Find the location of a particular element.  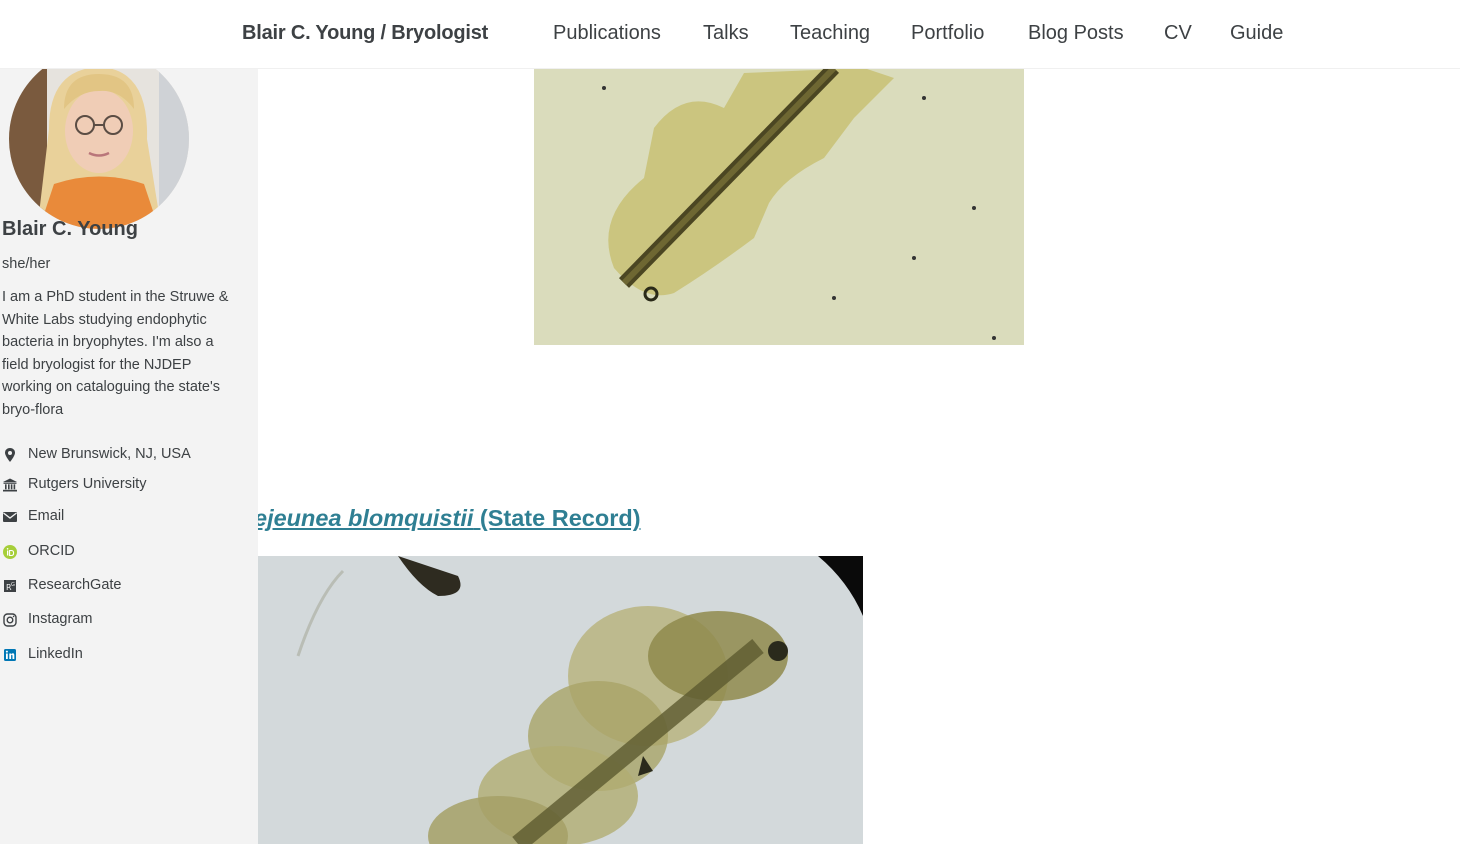

avatar is located at coordinates (99, 139).